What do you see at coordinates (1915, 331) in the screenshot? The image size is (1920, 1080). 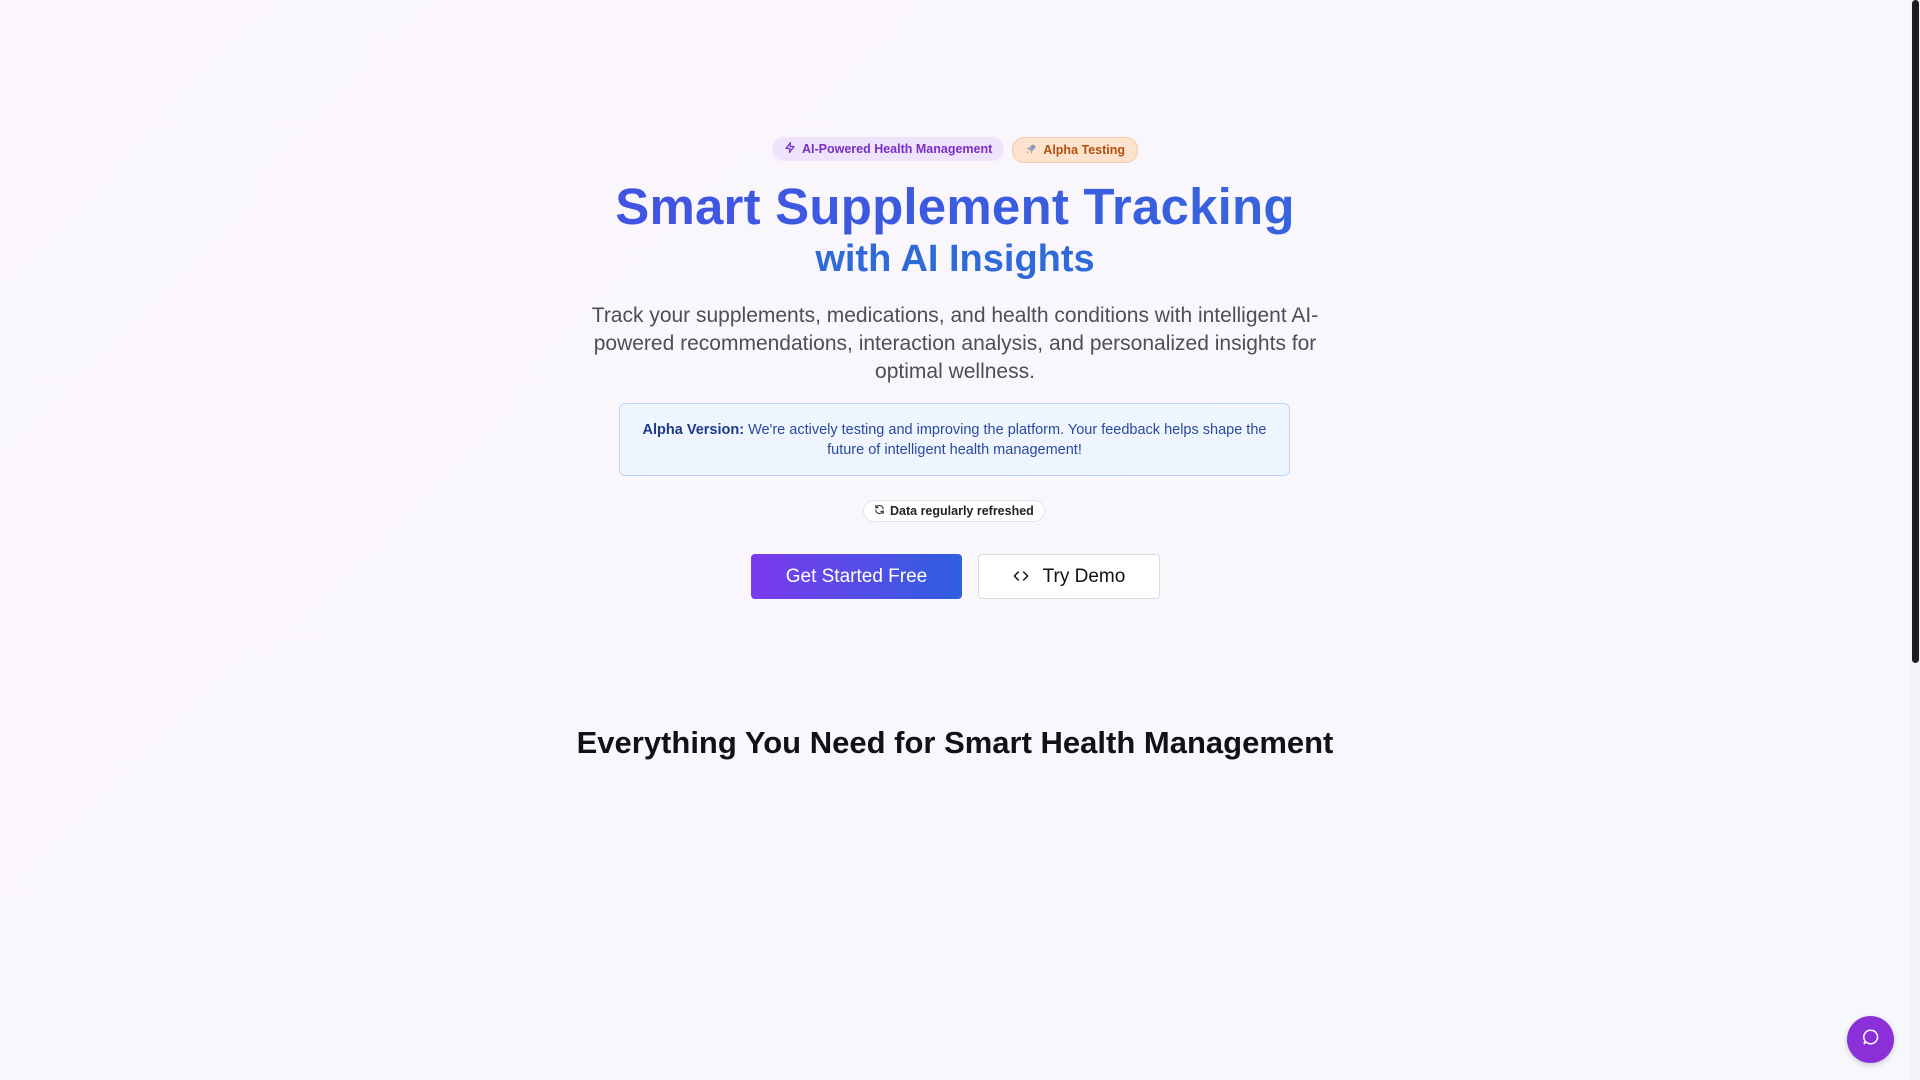 I see `scrollbar-thumb` at bounding box center [1915, 331].